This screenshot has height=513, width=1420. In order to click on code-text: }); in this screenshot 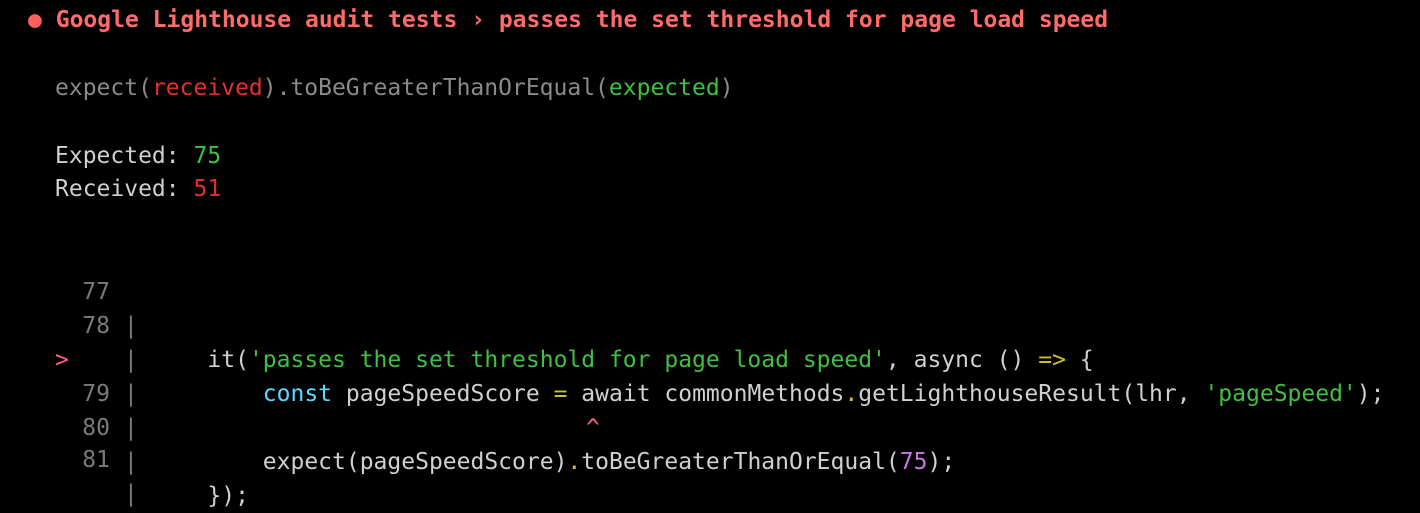, I will do `click(228, 496)`.